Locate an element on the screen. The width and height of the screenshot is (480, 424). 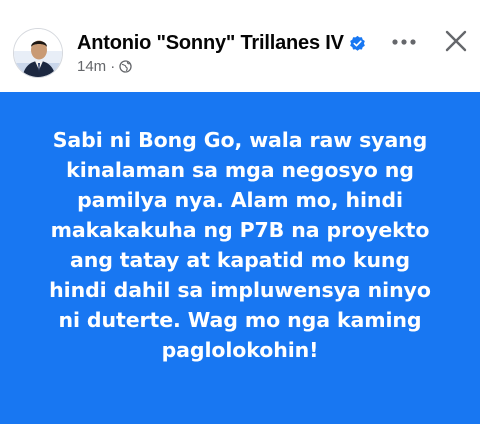
close-post-button is located at coordinates (456, 41).